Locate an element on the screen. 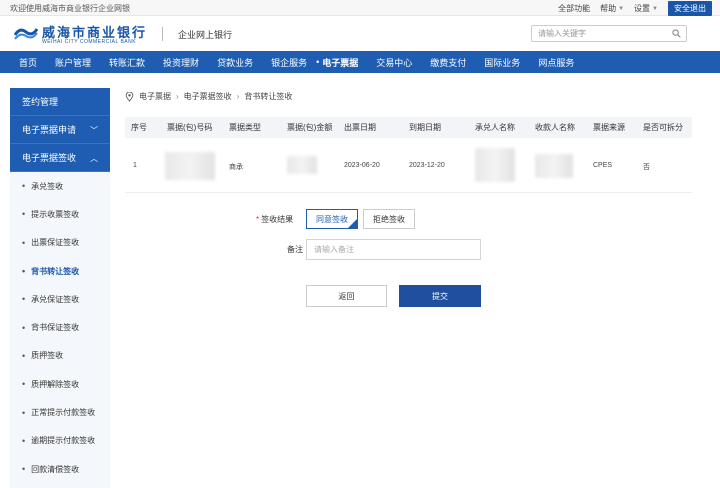 Image resolution: width=720 pixels, height=488 pixels. sidebar-item-repayment: • 回款清偿签收 is located at coordinates (60, 469).